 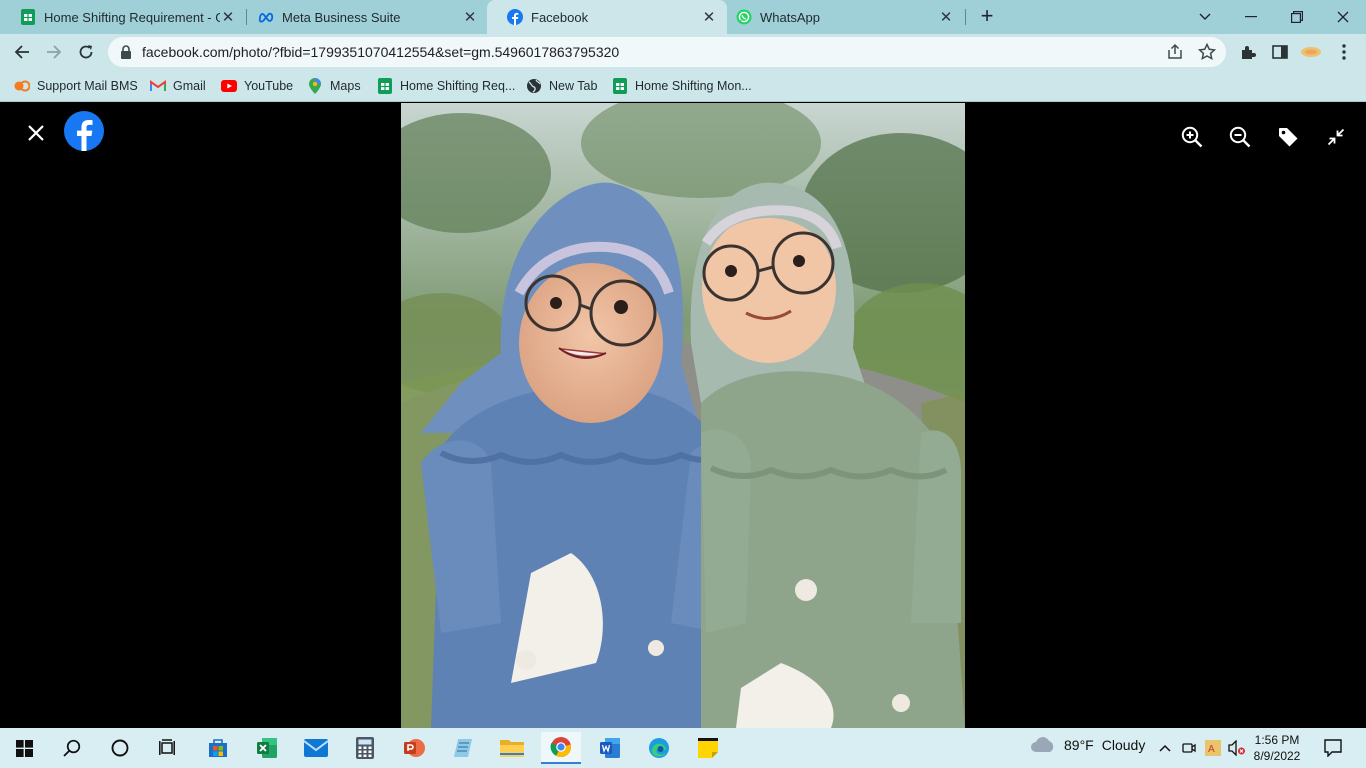 I want to click on edge-icon, so click(x=659, y=748).